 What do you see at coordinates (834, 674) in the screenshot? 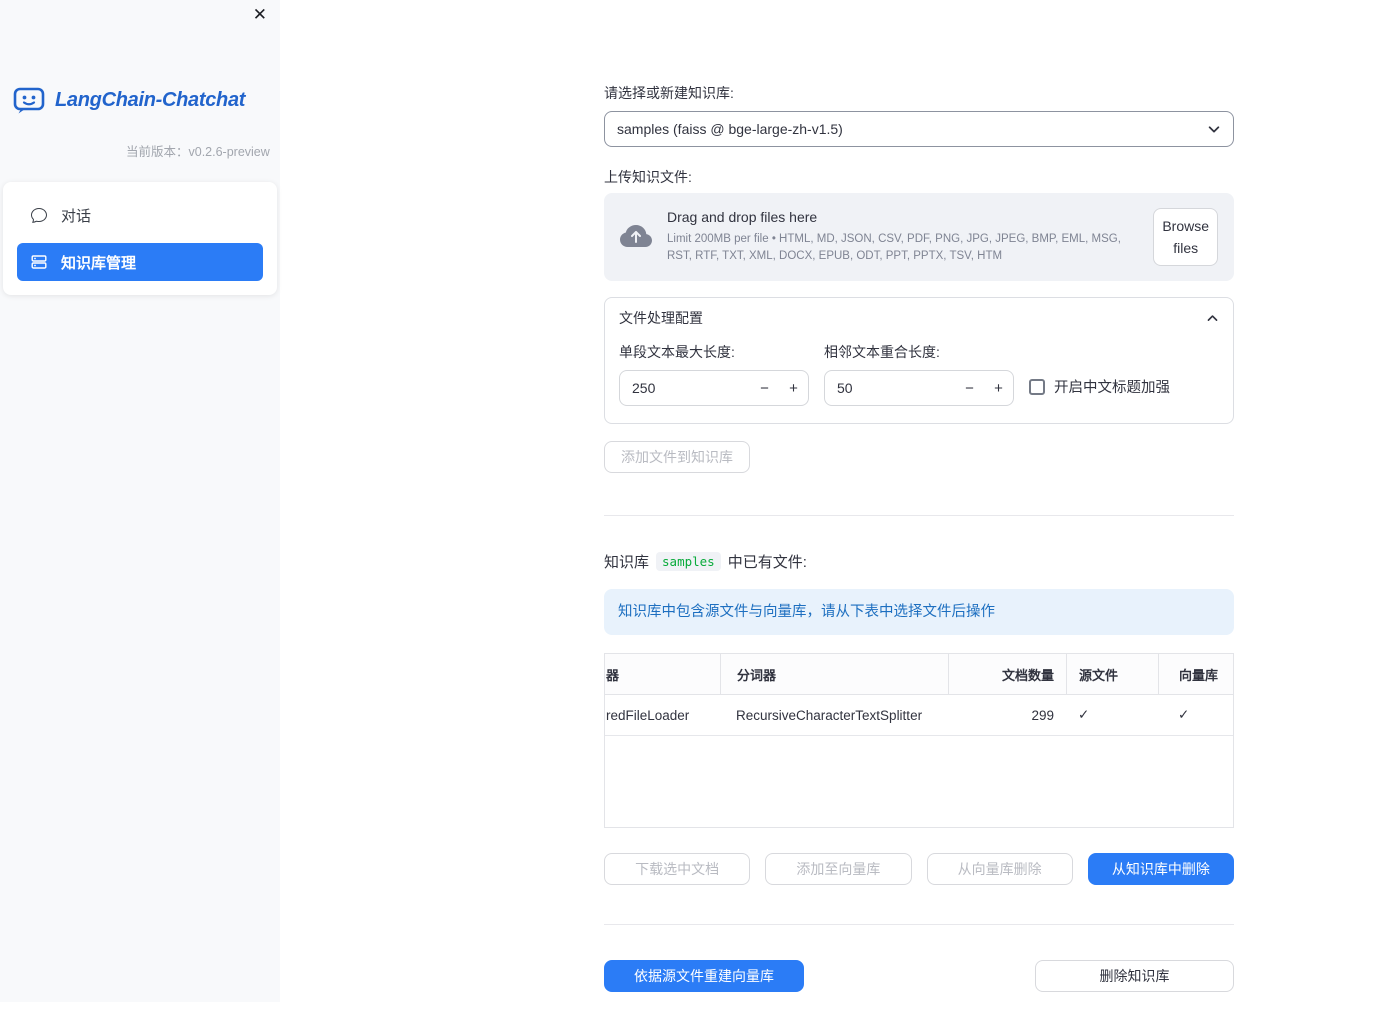
I see `column-header-splitter: 分词器` at bounding box center [834, 674].